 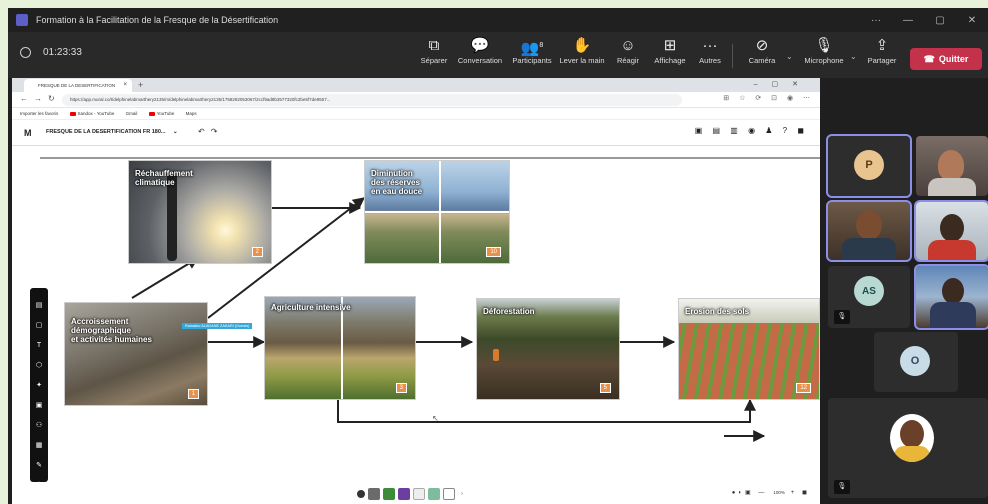 What do you see at coordinates (762, 55) in the screenshot?
I see `camera-button: ⊘ Caméra` at bounding box center [762, 55].